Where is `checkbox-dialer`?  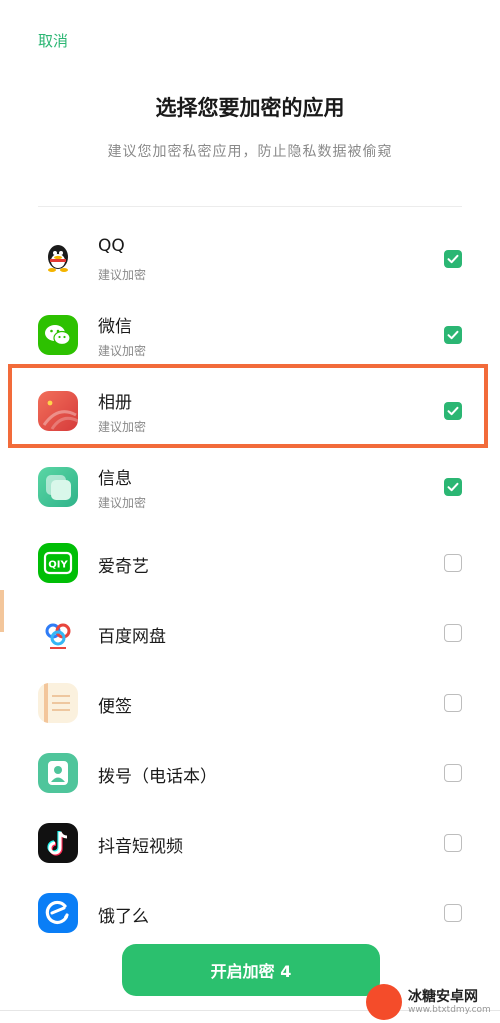 checkbox-dialer is located at coordinates (453, 773).